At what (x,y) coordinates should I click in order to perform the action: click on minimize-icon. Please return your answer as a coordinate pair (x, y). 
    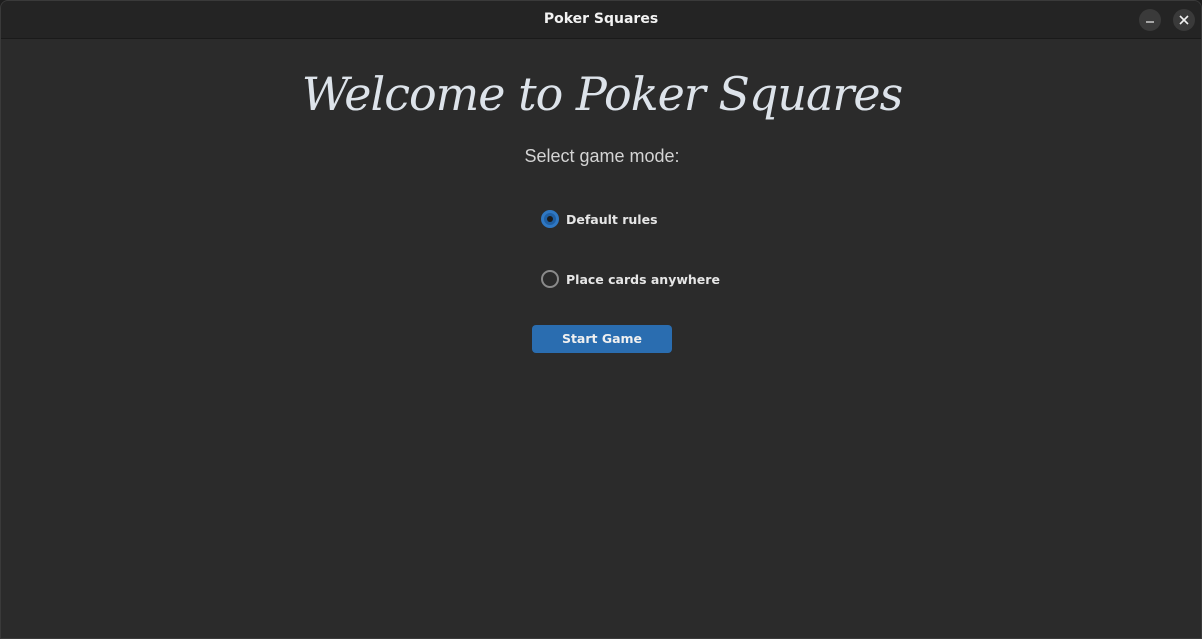
    Looking at the image, I should click on (1150, 22).